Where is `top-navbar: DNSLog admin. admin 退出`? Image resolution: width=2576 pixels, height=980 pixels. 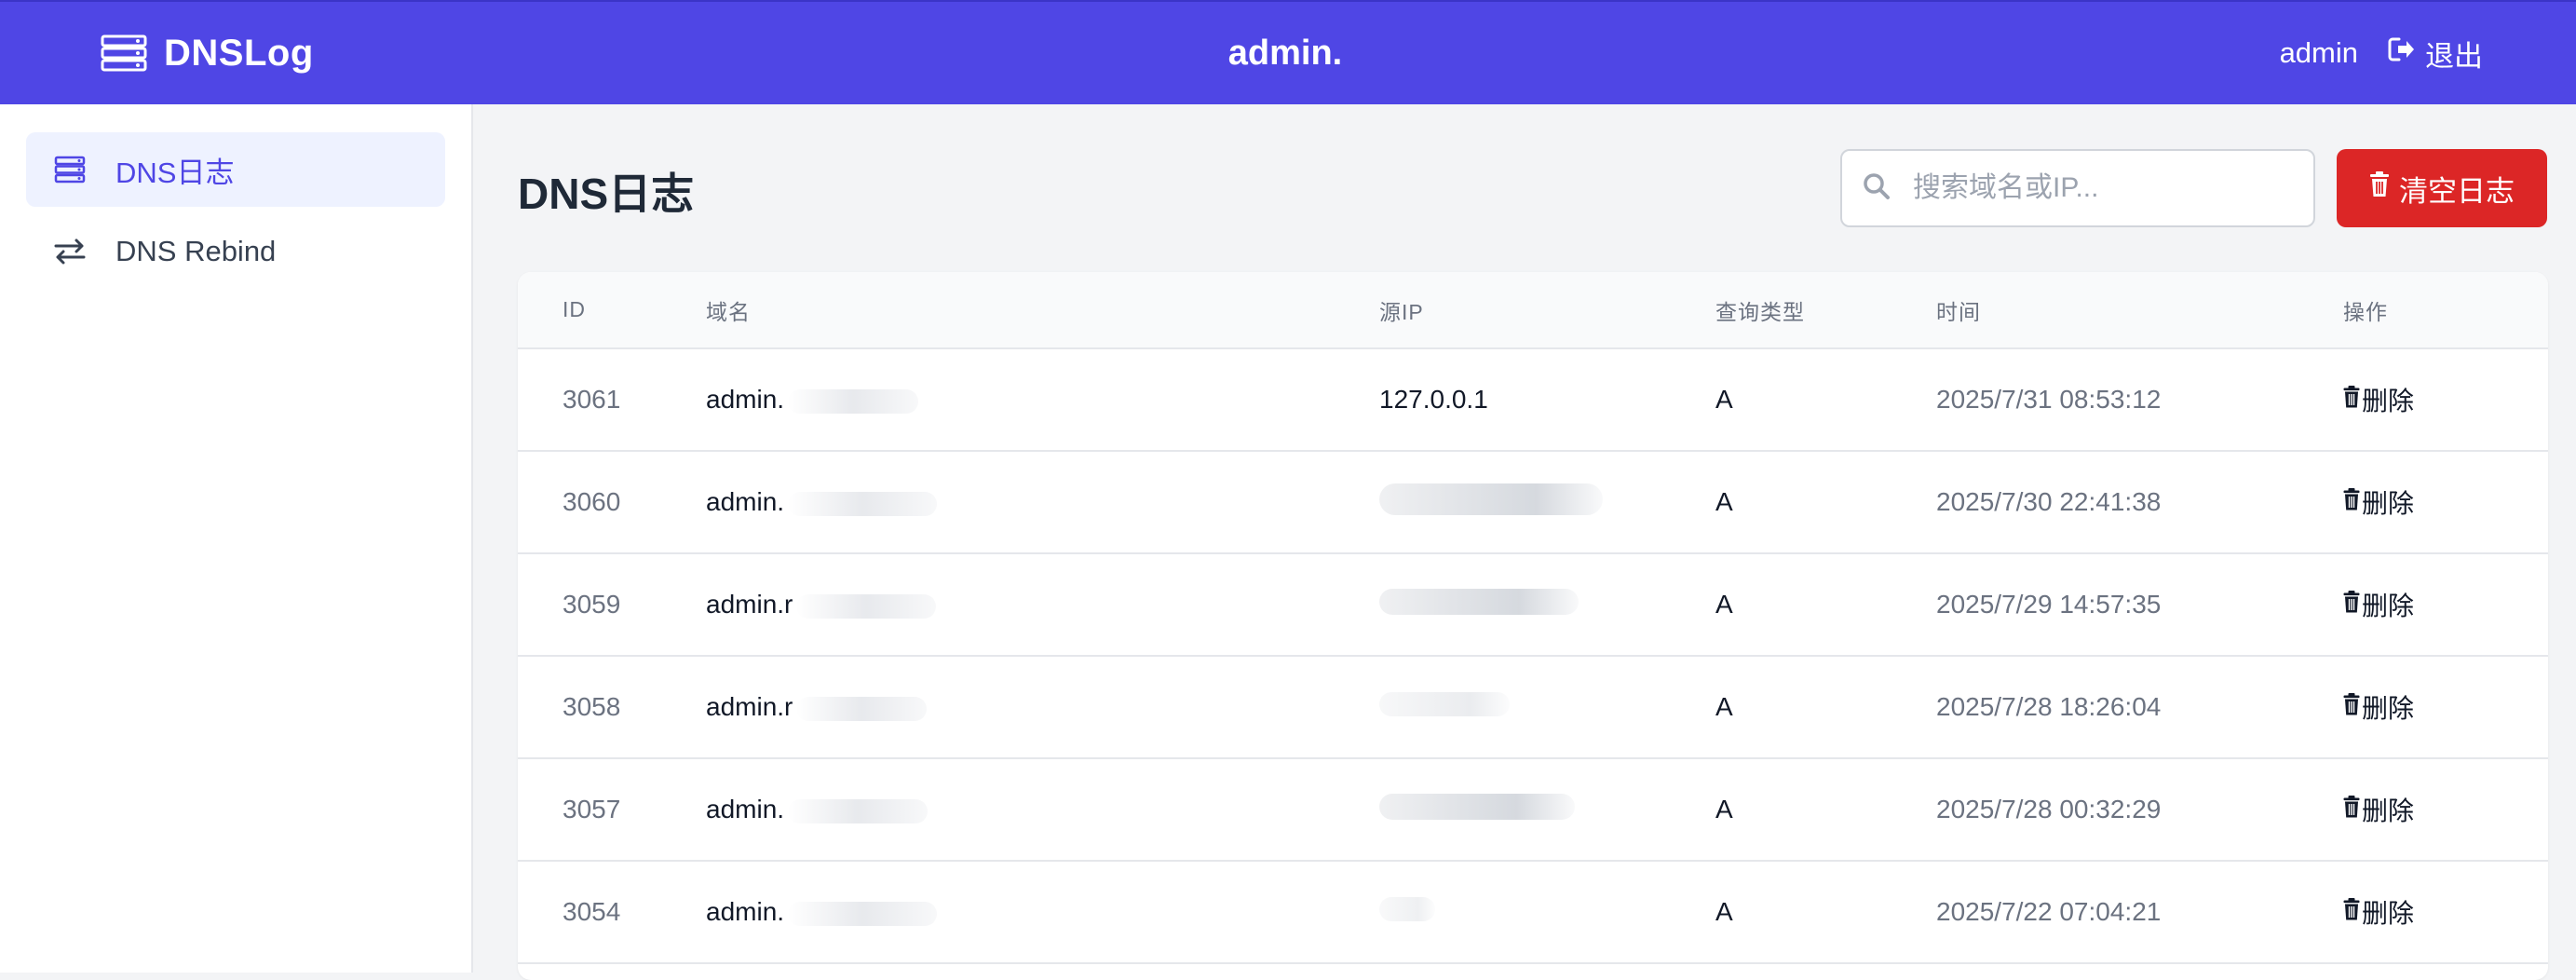
top-navbar: DNSLog admin. admin 退出 is located at coordinates (1288, 52).